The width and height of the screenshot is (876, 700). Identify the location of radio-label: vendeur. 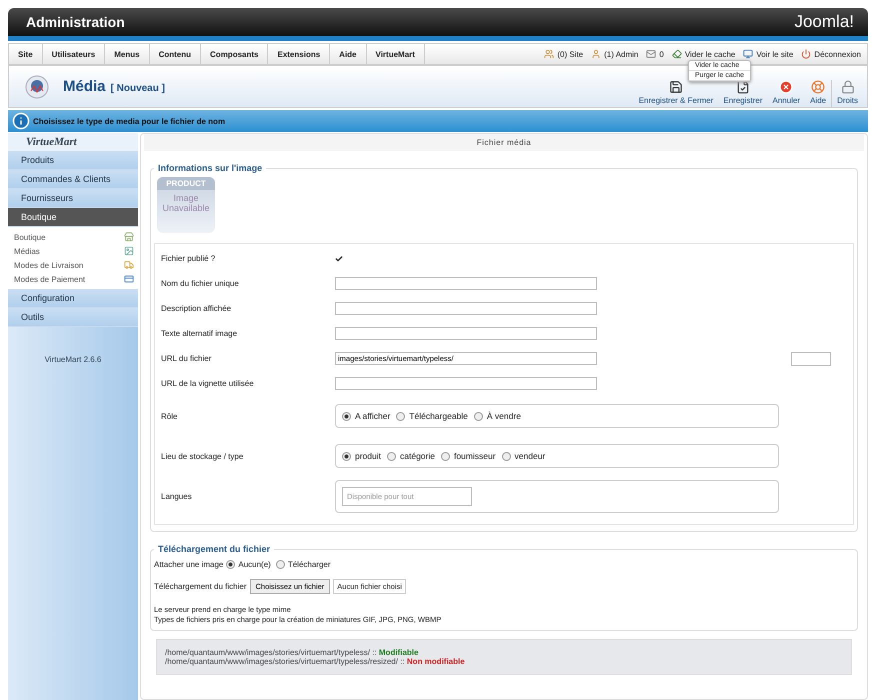
(530, 456).